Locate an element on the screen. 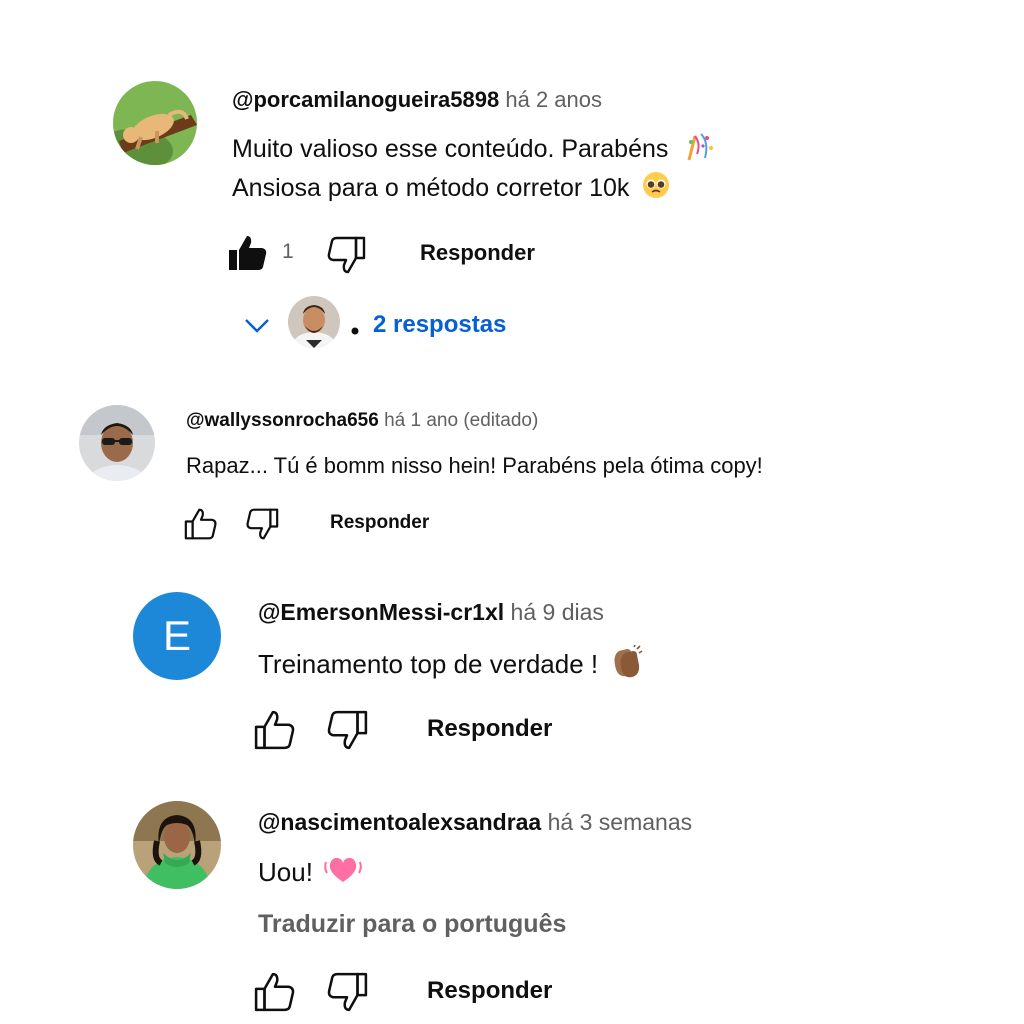 This screenshot has width=1024, height=1024. beating-heart-icon is located at coordinates (343, 874).